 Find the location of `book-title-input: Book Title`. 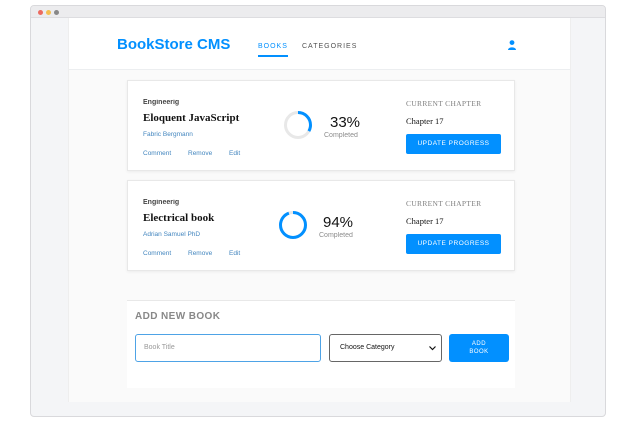

book-title-input: Book Title is located at coordinates (228, 348).